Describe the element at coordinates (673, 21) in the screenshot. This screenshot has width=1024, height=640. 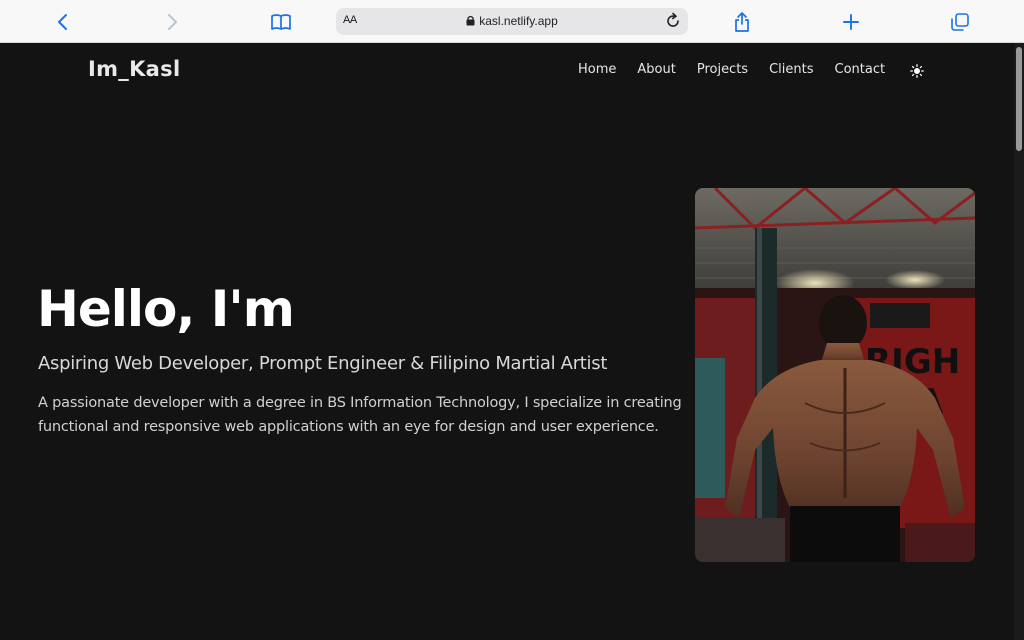
I see `reload-icon` at that location.